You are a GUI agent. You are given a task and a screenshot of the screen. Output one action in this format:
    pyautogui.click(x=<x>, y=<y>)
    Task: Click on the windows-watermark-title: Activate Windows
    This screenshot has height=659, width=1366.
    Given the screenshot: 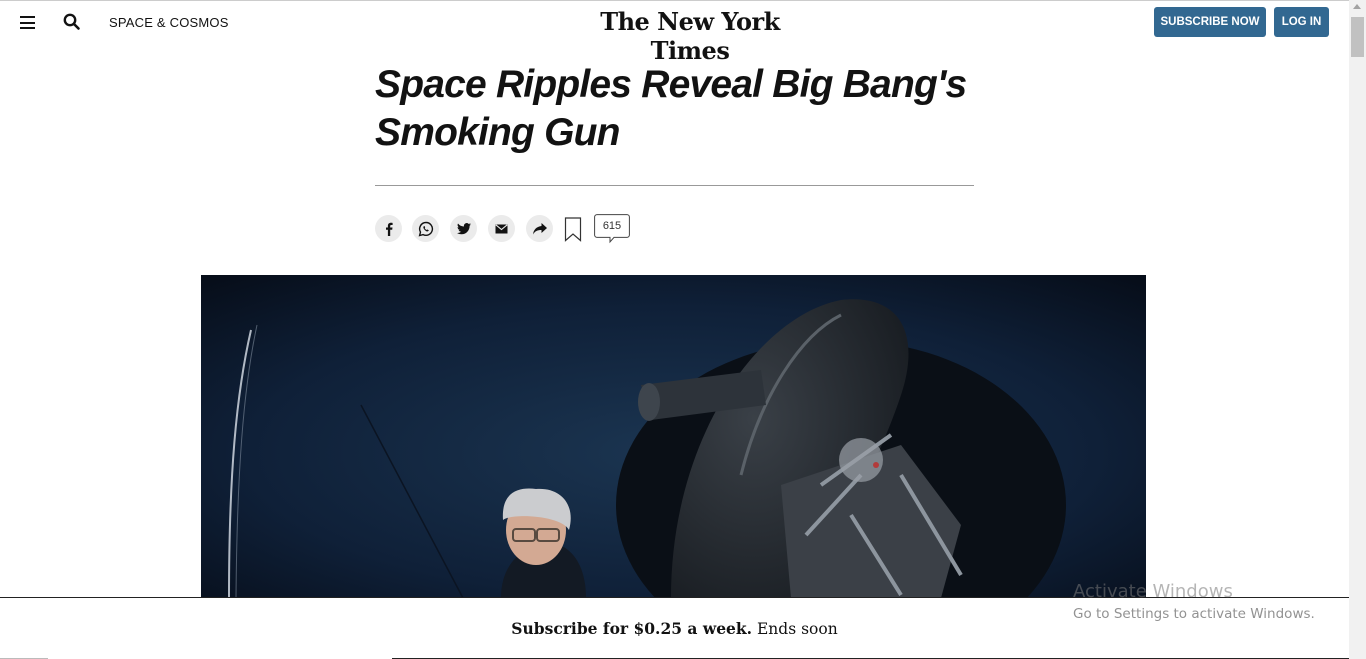 What is the action you would take?
    pyautogui.click(x=1153, y=591)
    